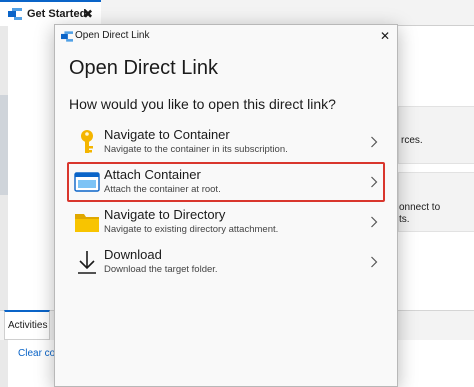  What do you see at coordinates (112, 35) in the screenshot?
I see `dialog-title: Open Direct Link` at bounding box center [112, 35].